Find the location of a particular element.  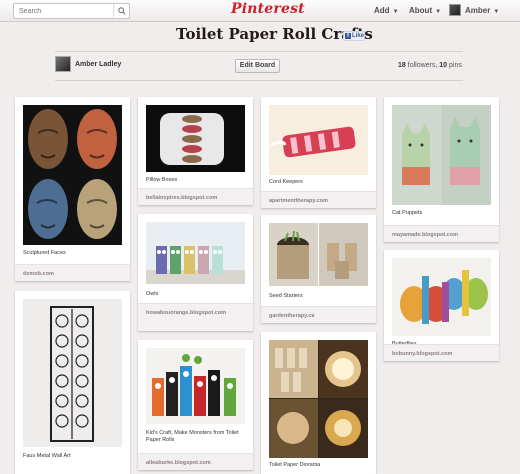

board-stats: 18 followers, 10 pins is located at coordinates (430, 65).